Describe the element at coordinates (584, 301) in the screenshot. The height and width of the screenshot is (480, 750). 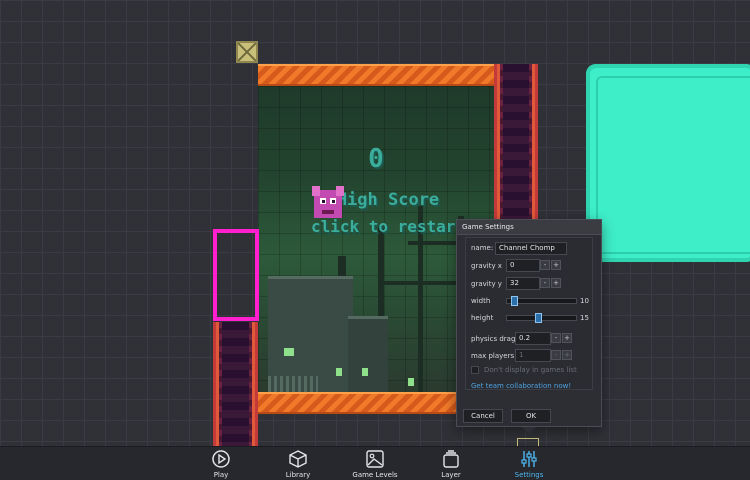
I see `width-value: 10` at that location.